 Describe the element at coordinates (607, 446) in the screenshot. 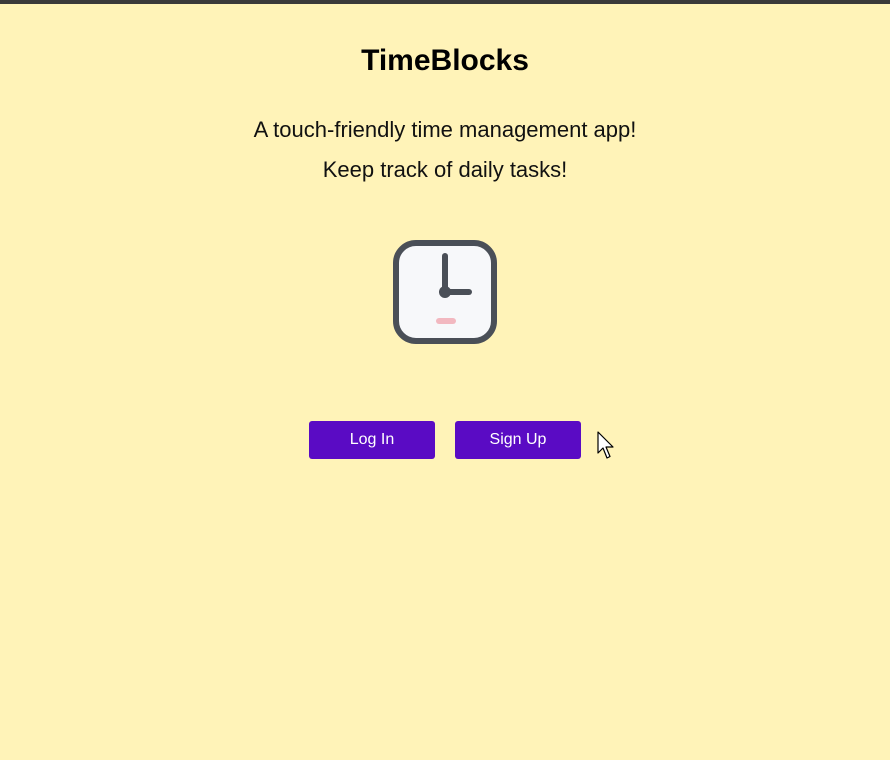

I see `mouse-pointer-icon` at that location.